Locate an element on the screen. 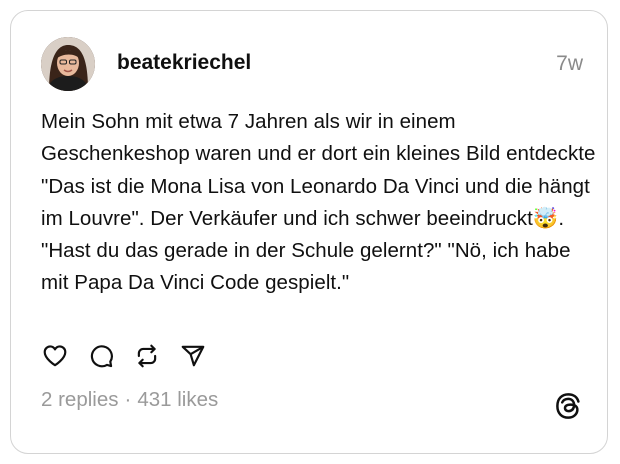  avatar-image is located at coordinates (68, 64).